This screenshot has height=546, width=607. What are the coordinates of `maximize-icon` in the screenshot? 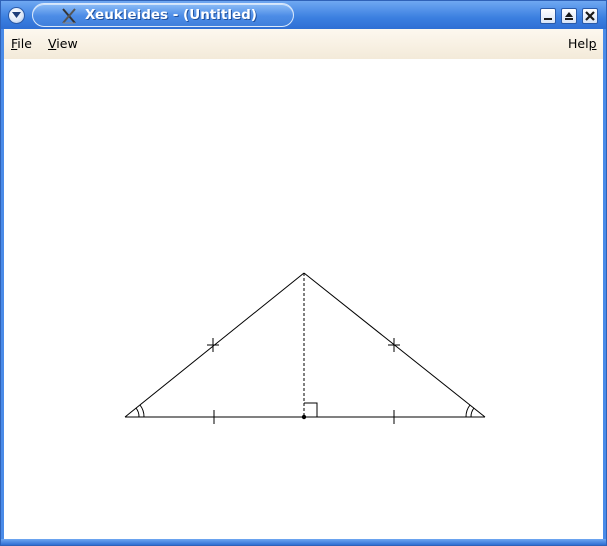 It's located at (569, 16).